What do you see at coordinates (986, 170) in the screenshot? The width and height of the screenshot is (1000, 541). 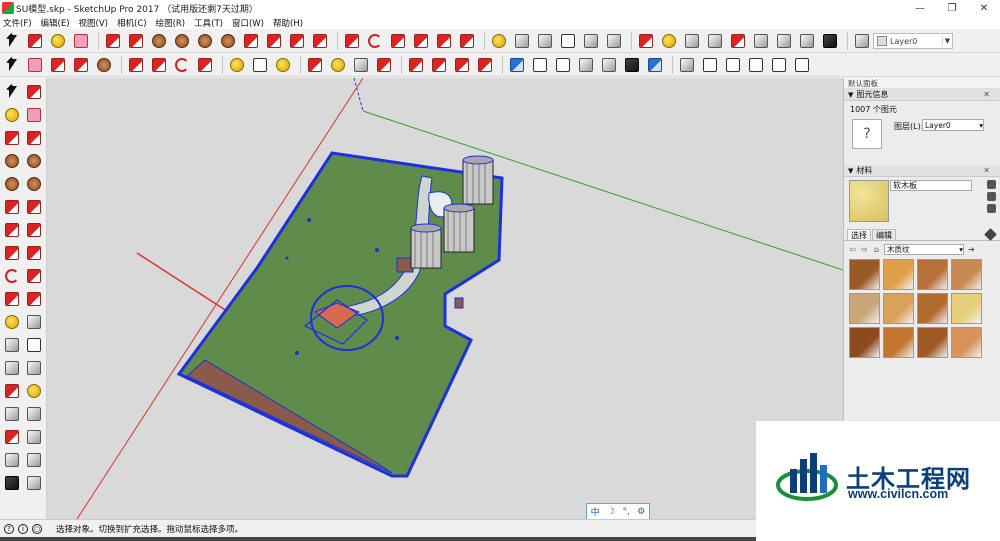 I see `close-icon: ✕` at bounding box center [986, 170].